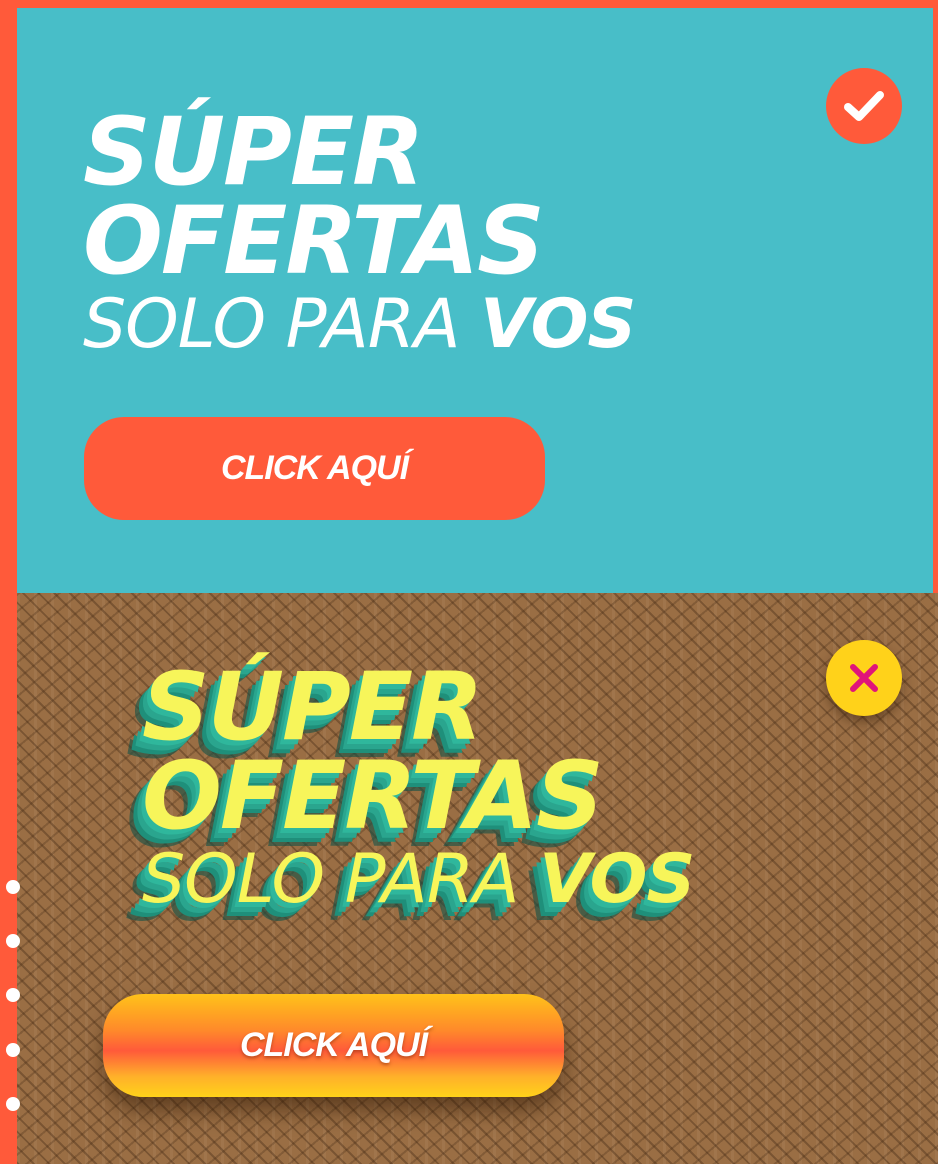 The width and height of the screenshot is (938, 1164). Describe the element at coordinates (314, 468) in the screenshot. I see `good-click-button: CLICK AQUÍ` at that location.